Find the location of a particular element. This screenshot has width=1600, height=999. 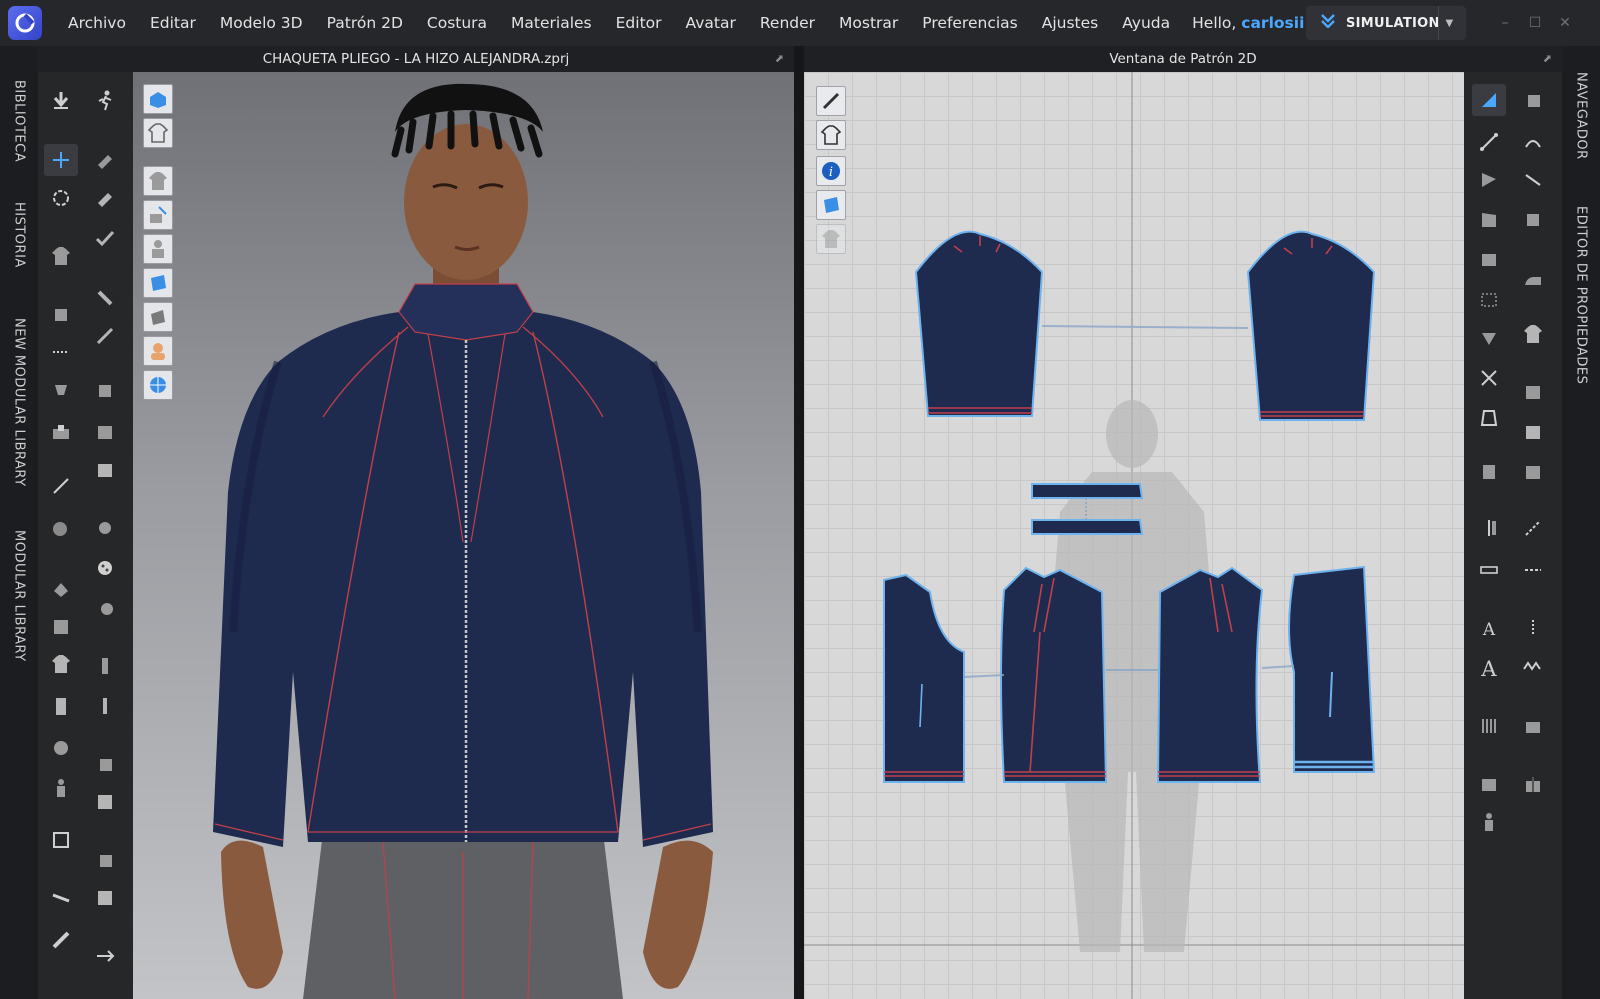

fold-arrange-icon is located at coordinates (105, 198).